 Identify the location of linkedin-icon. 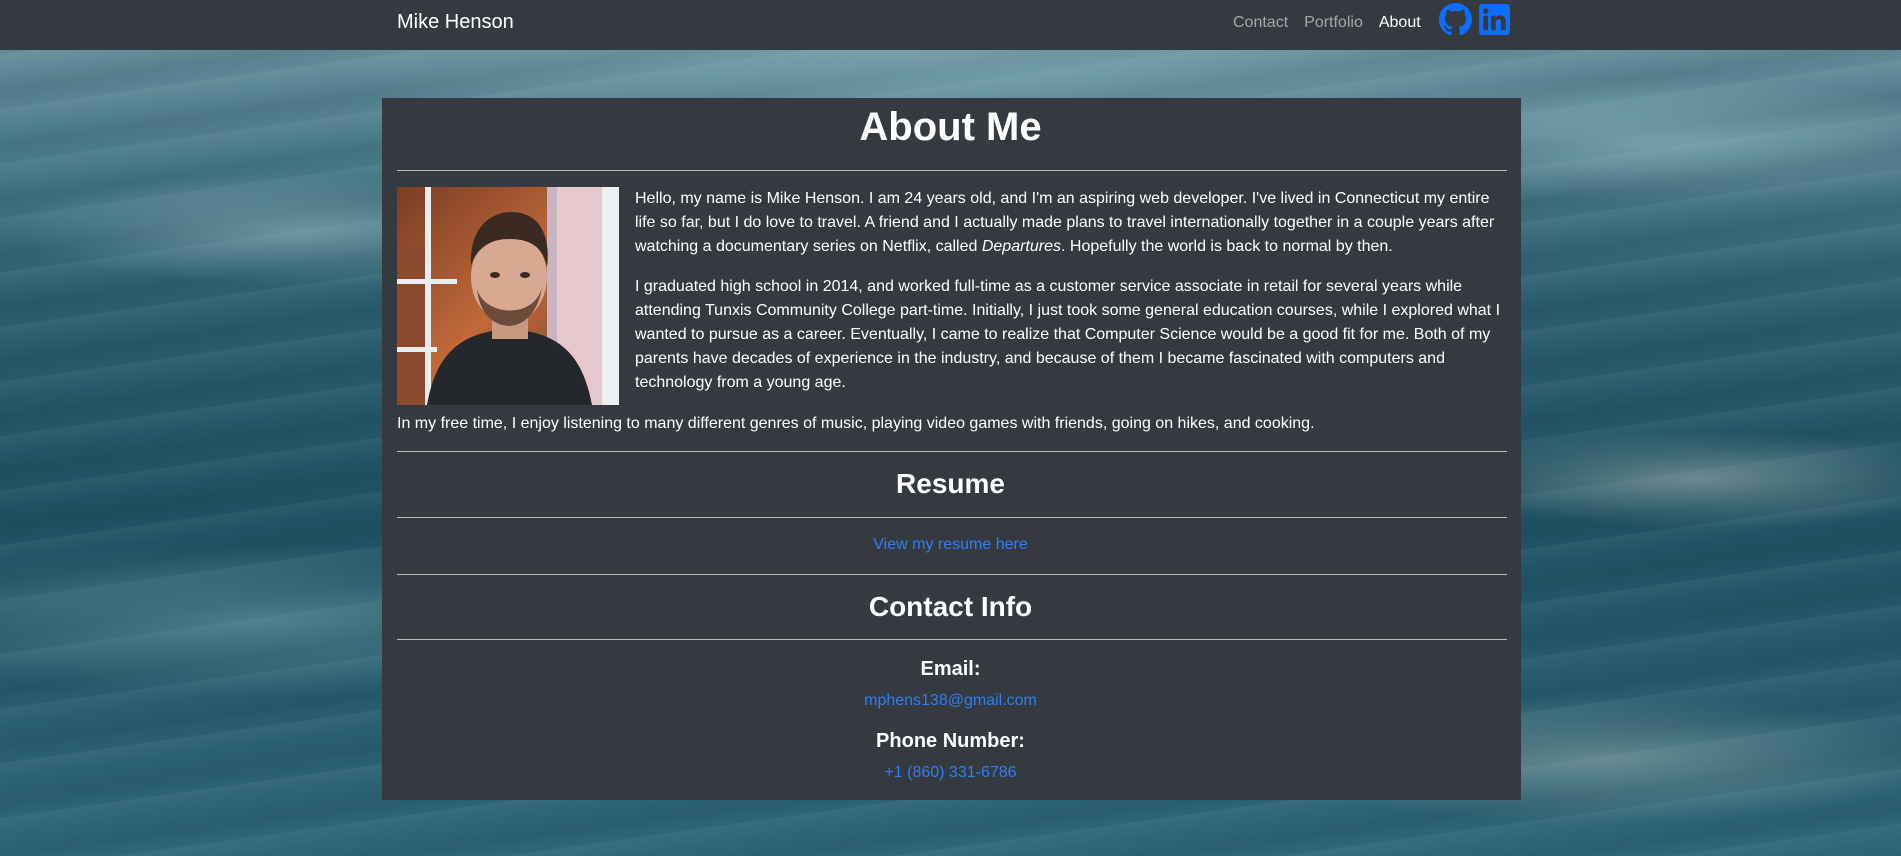
(1494, 19).